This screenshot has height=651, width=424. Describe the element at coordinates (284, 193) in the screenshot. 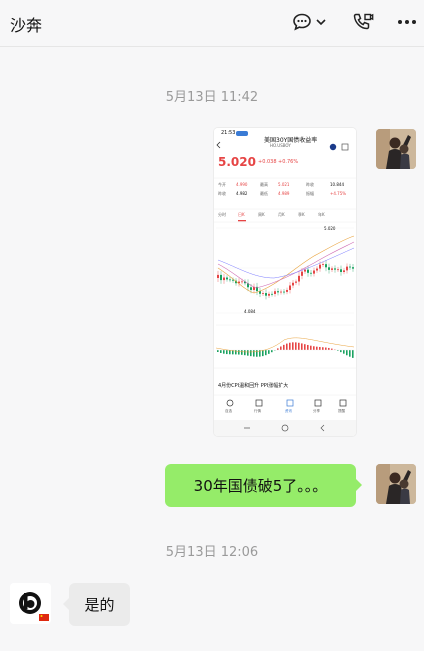

I see `screenshot-value: 4.989` at that location.